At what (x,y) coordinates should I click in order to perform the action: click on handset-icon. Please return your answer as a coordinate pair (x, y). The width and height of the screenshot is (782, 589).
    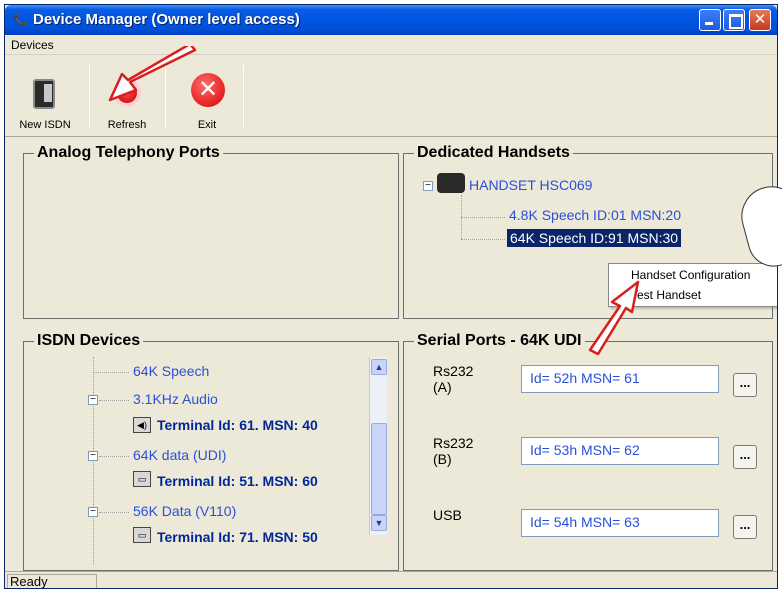
    Looking at the image, I should click on (451, 183).